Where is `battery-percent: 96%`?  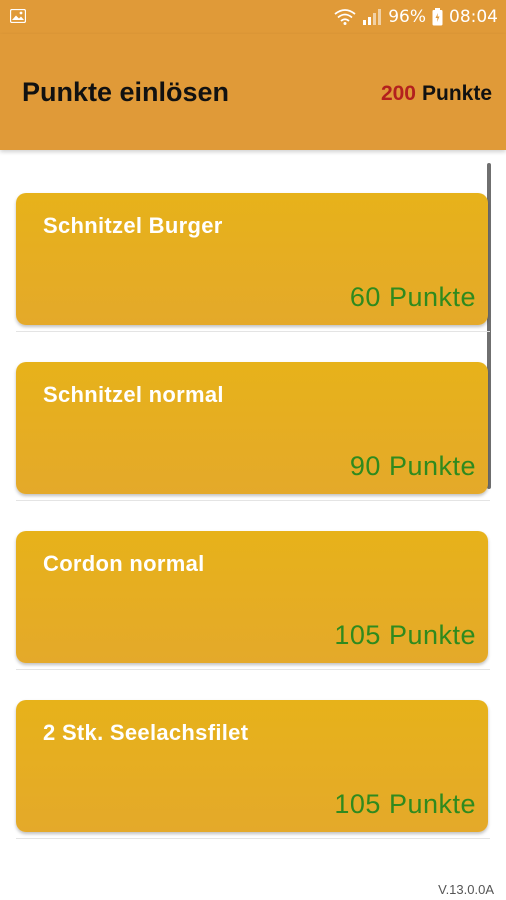 battery-percent: 96% is located at coordinates (407, 17).